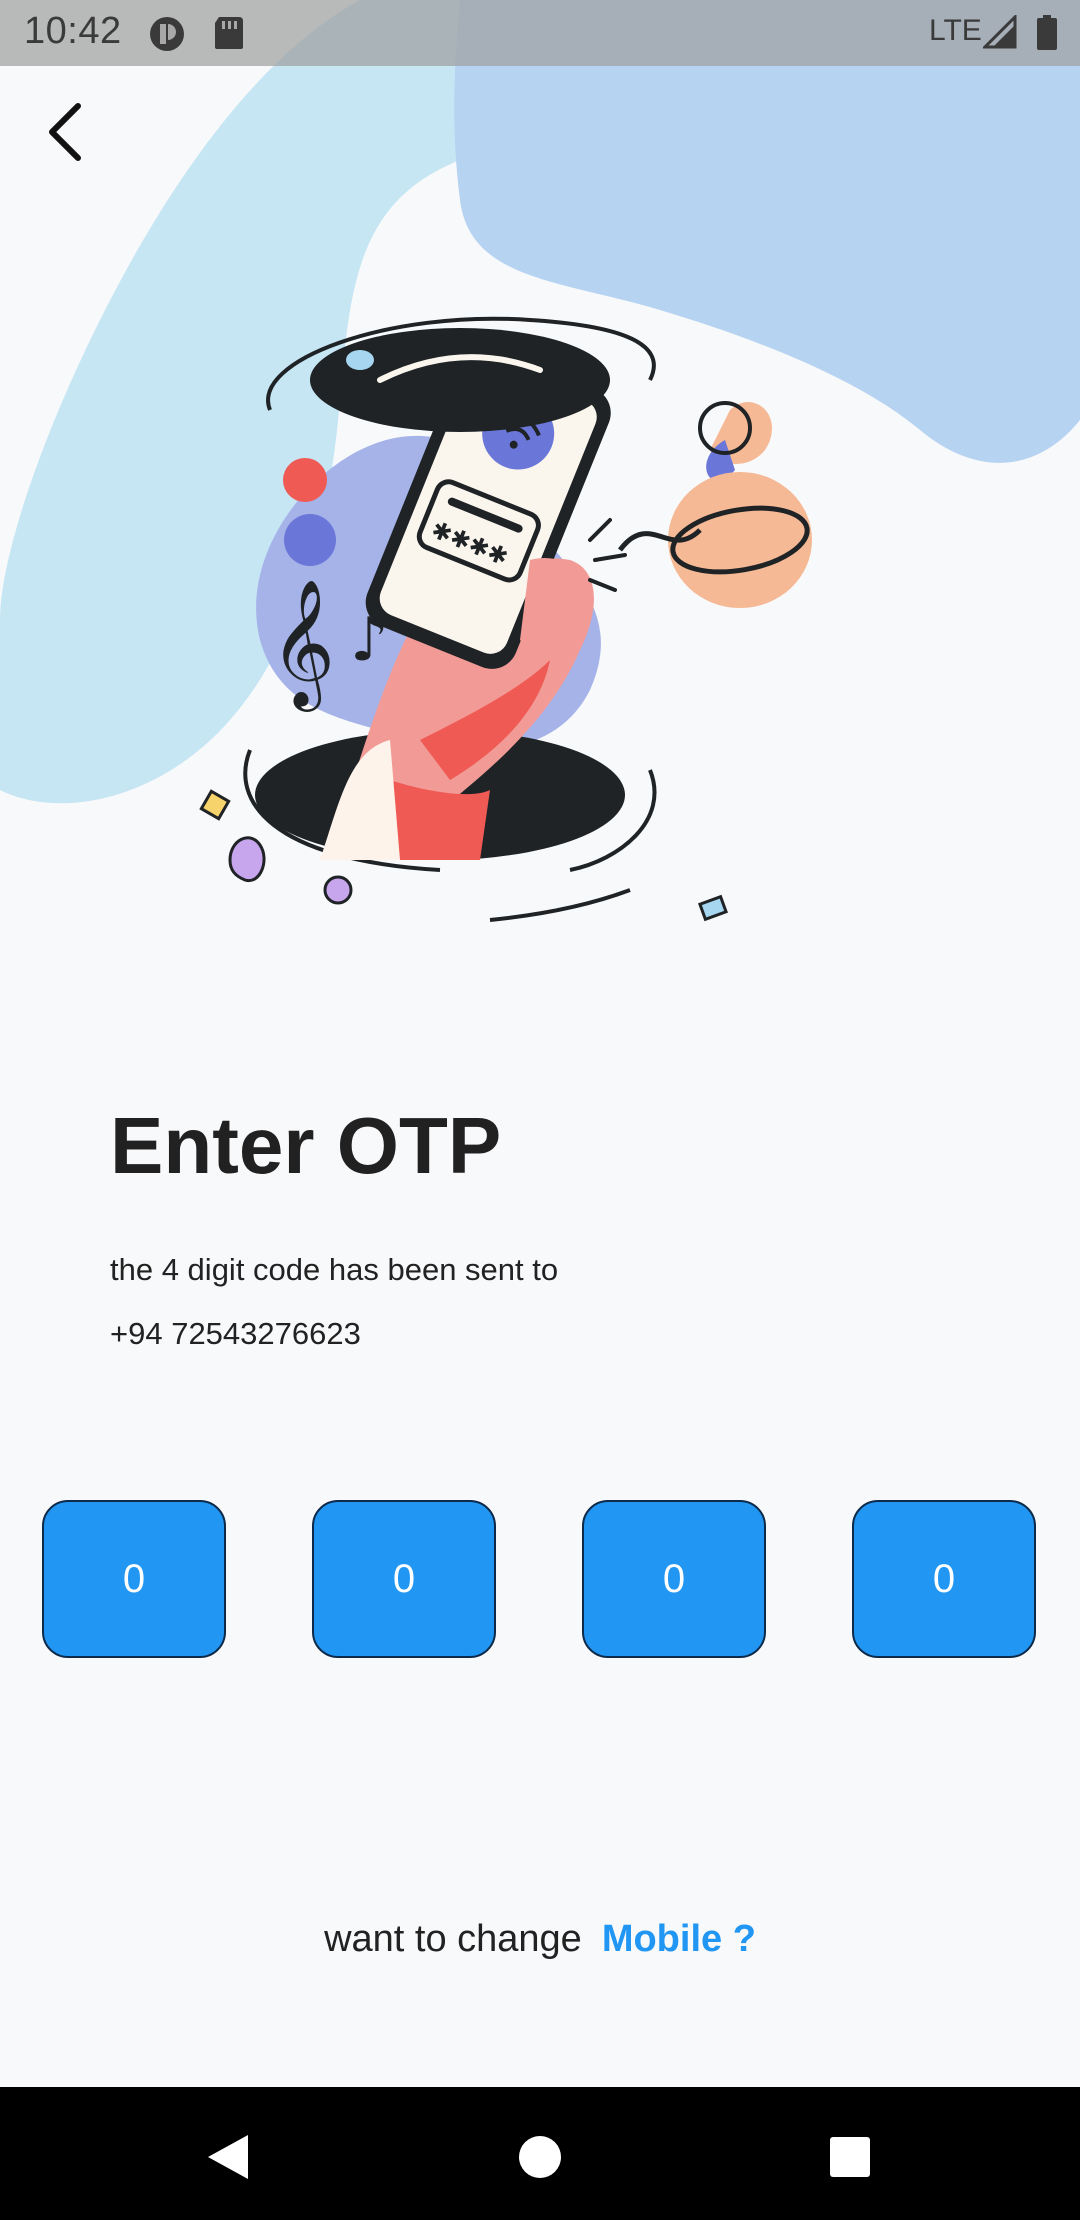 Image resolution: width=1080 pixels, height=2220 pixels. I want to click on change-mobile-row: want to change Mobile ?, so click(540, 1939).